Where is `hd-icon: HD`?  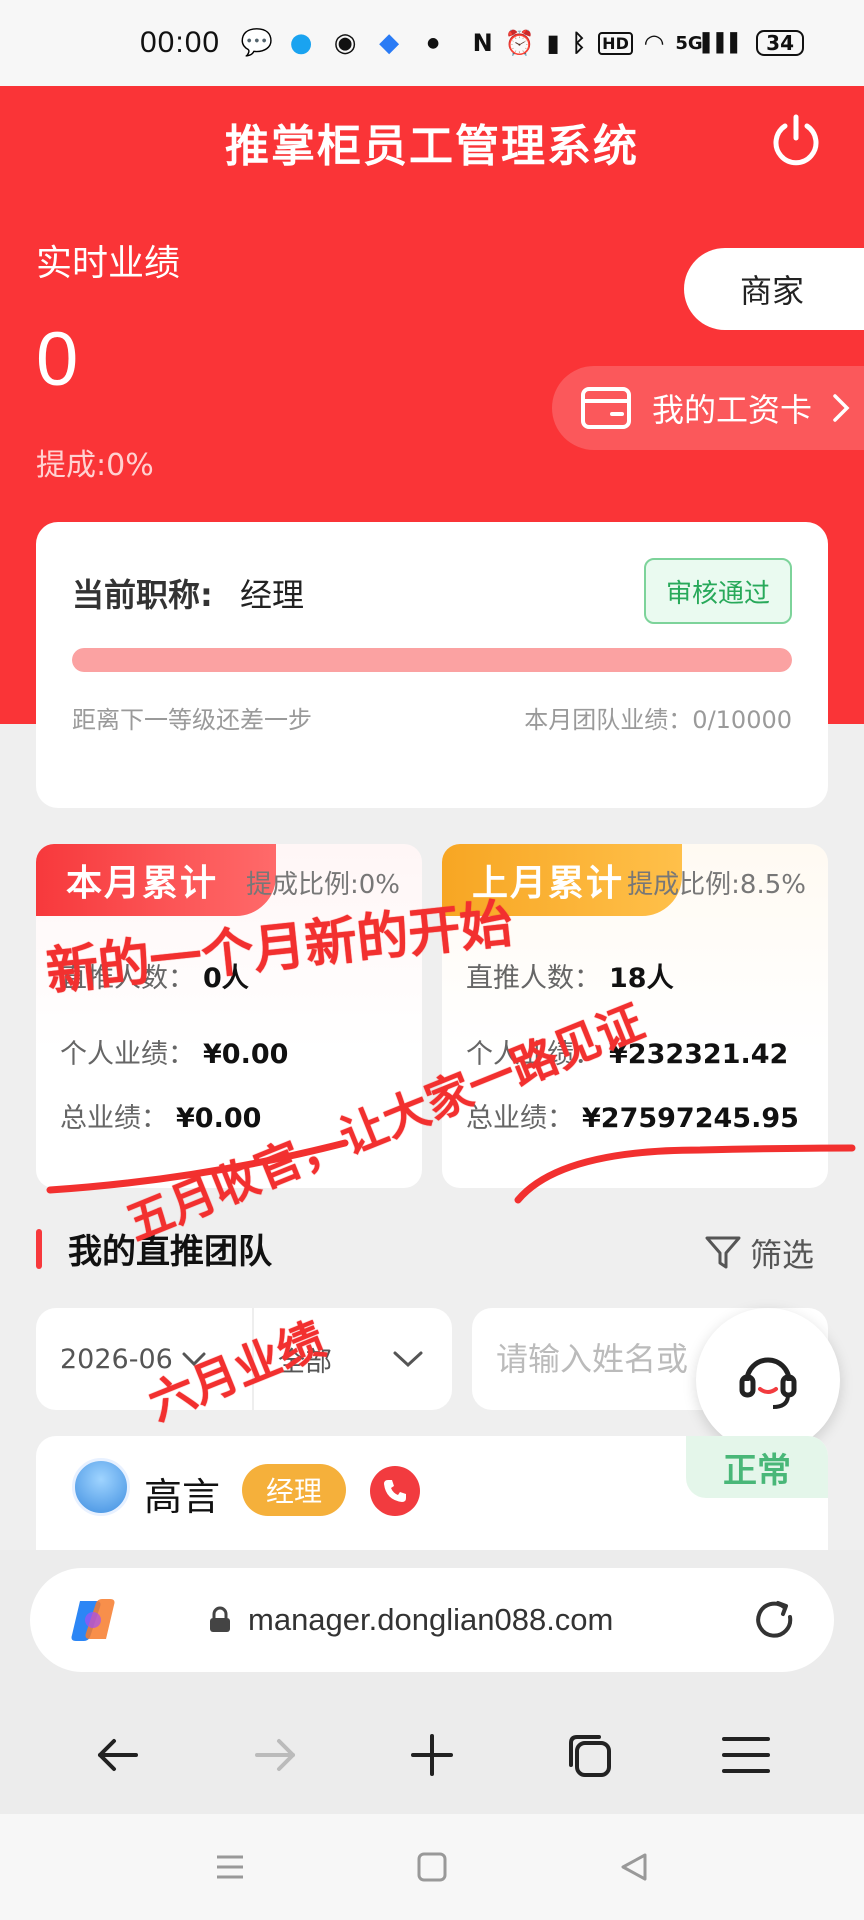
hd-icon: HD is located at coordinates (615, 43).